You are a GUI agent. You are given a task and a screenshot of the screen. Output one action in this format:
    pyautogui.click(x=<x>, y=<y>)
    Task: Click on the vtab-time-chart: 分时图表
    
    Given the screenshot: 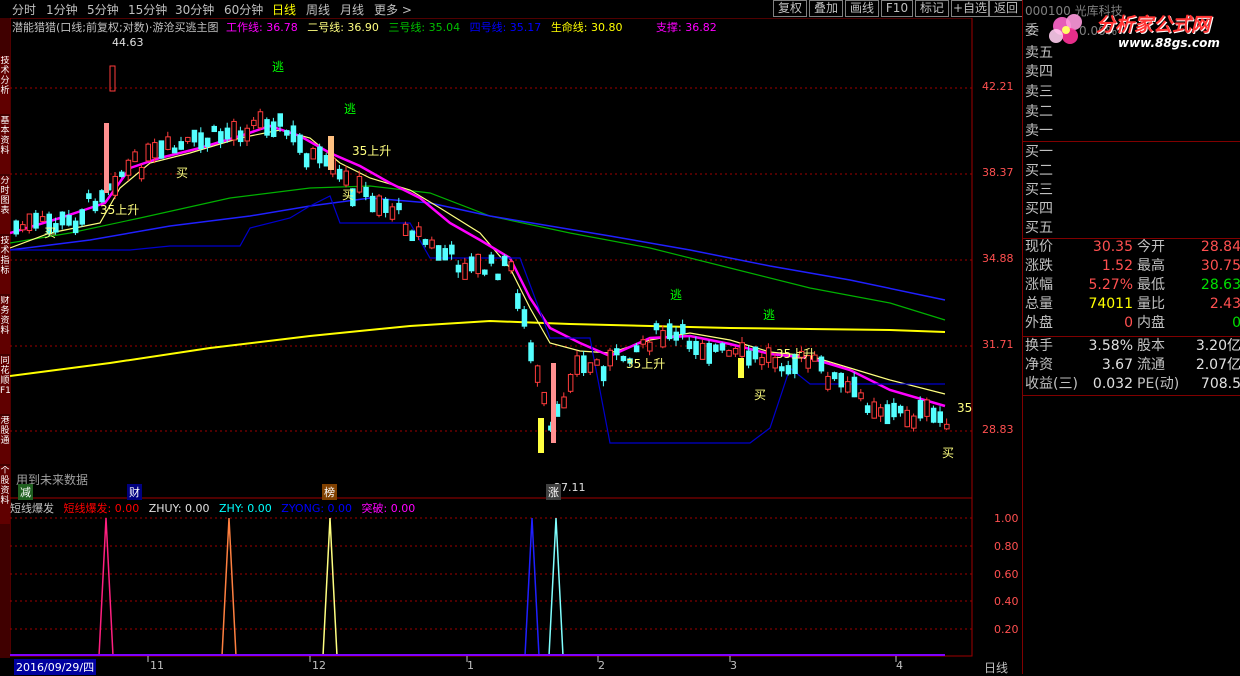 What is the action you would take?
    pyautogui.click(x=5, y=205)
    